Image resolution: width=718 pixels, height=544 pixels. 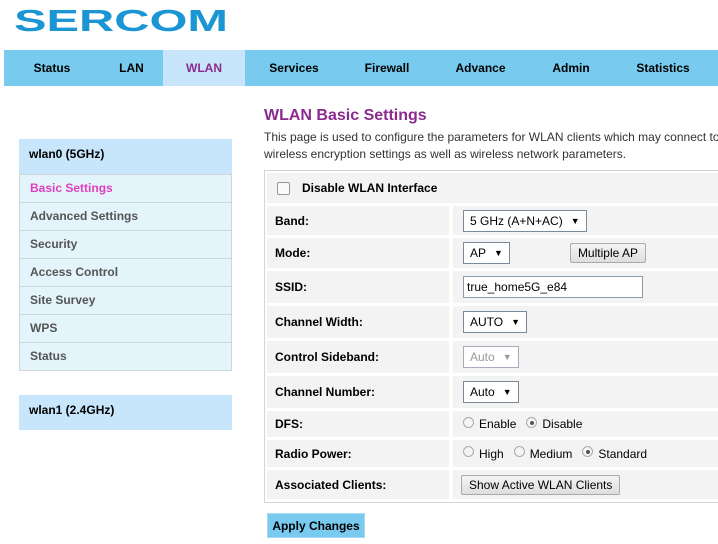 I want to click on sidebar-item-access-control: Access Control, so click(x=125, y=272).